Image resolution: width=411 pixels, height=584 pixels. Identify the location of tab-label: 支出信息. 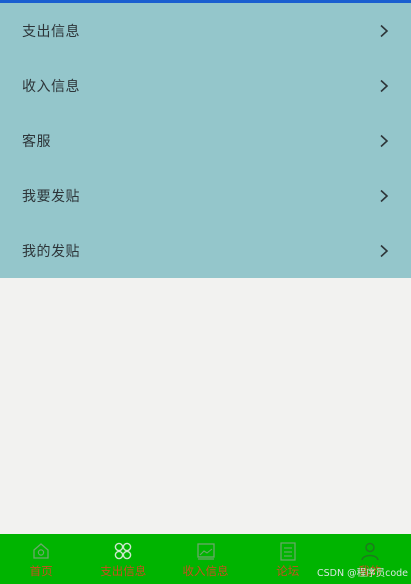
(123, 571).